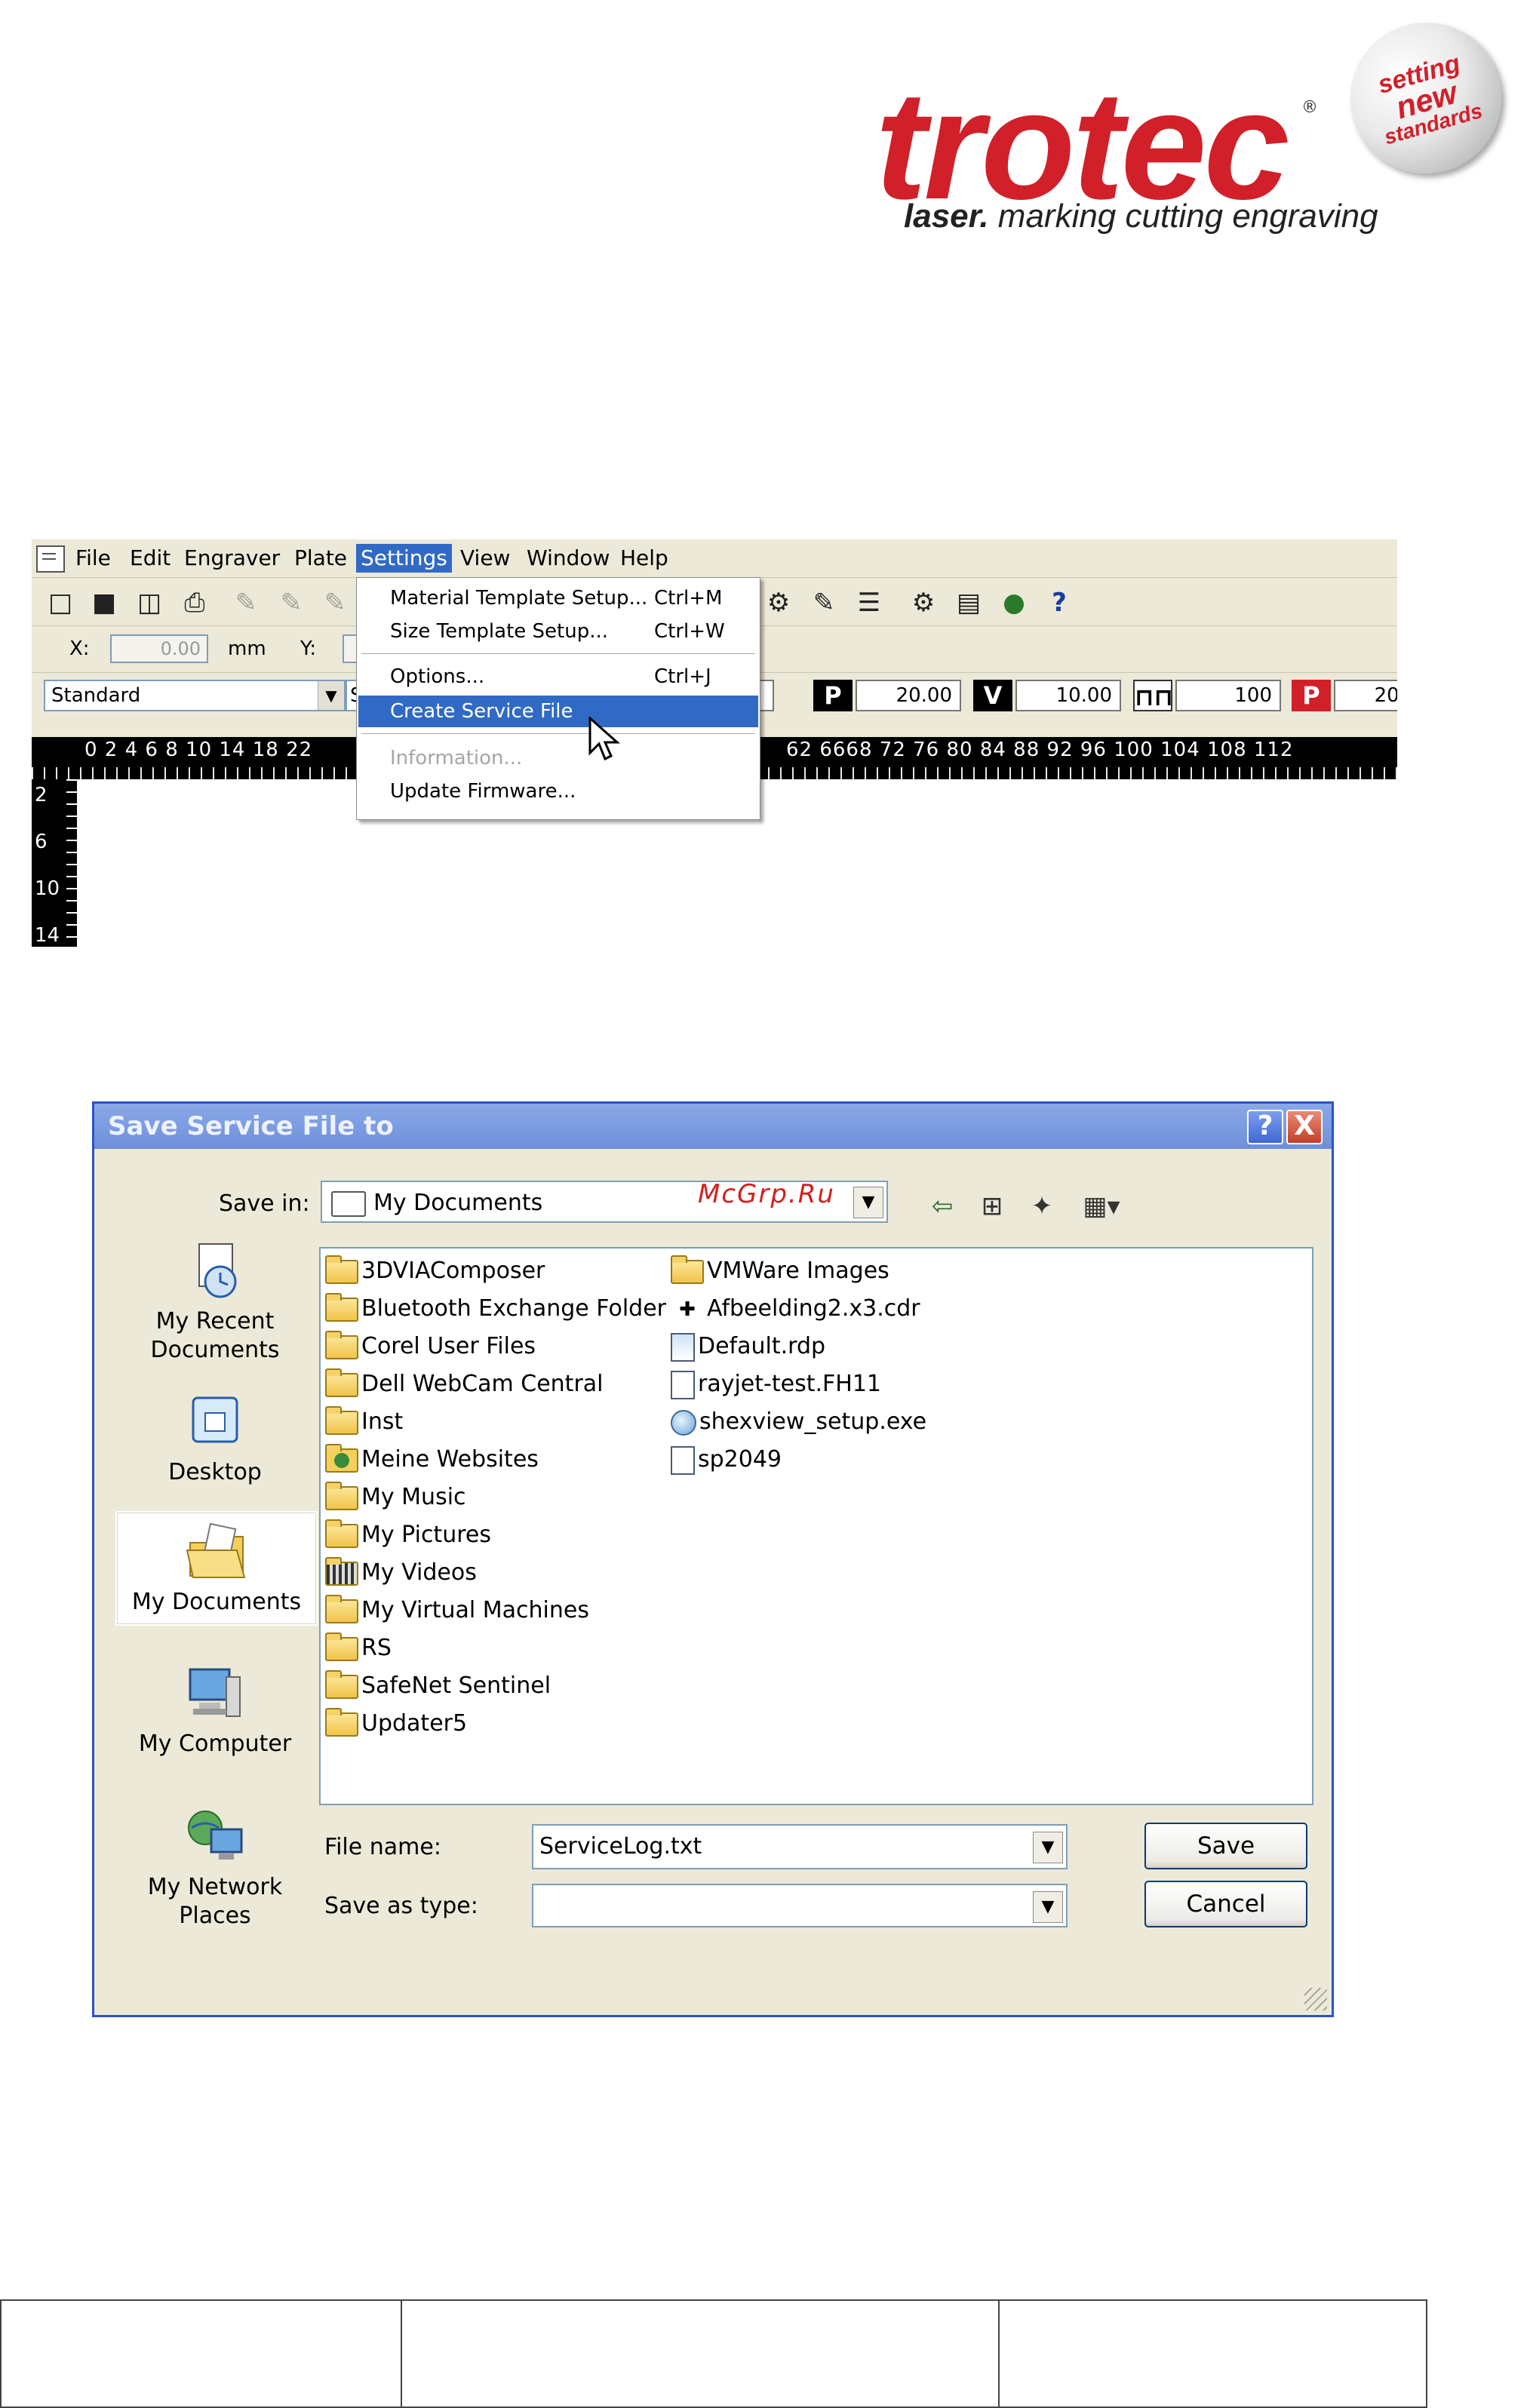  What do you see at coordinates (726, 1460) in the screenshot?
I see `list-item: sp2049` at bounding box center [726, 1460].